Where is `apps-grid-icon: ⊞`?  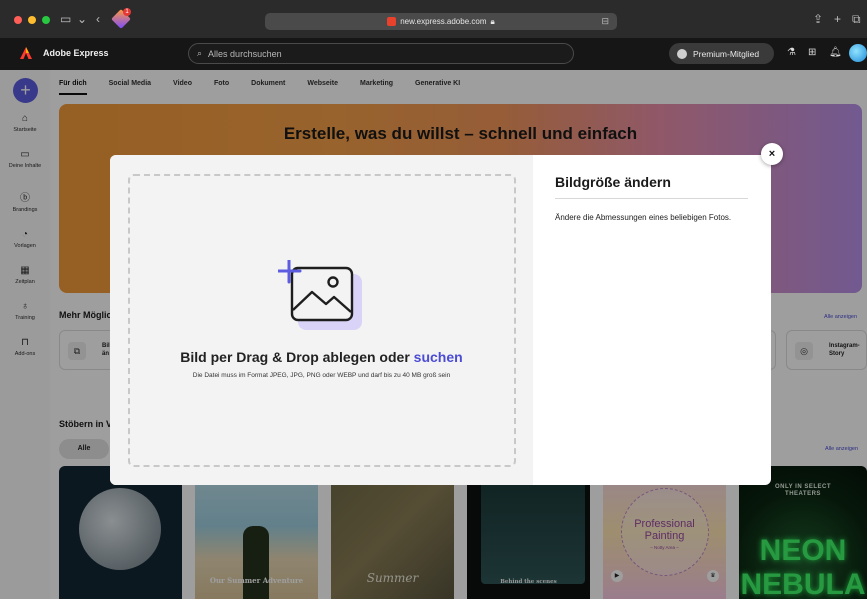
apps-grid-icon: ⊞ is located at coordinates (812, 52).